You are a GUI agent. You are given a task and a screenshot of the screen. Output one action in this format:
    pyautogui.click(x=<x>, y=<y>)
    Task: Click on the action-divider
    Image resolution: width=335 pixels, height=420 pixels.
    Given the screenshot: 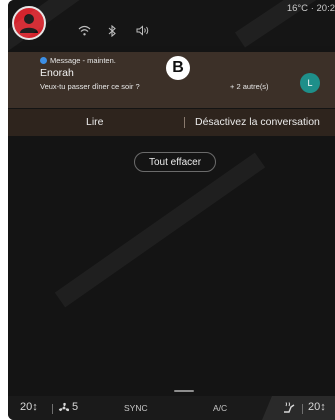 What is the action you would take?
    pyautogui.click(x=184, y=122)
    